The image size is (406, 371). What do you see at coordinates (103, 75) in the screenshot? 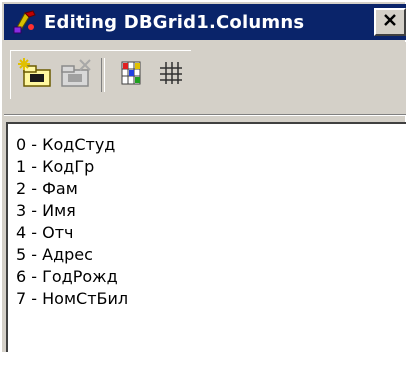
I see `toolbar-separator` at bounding box center [103, 75].